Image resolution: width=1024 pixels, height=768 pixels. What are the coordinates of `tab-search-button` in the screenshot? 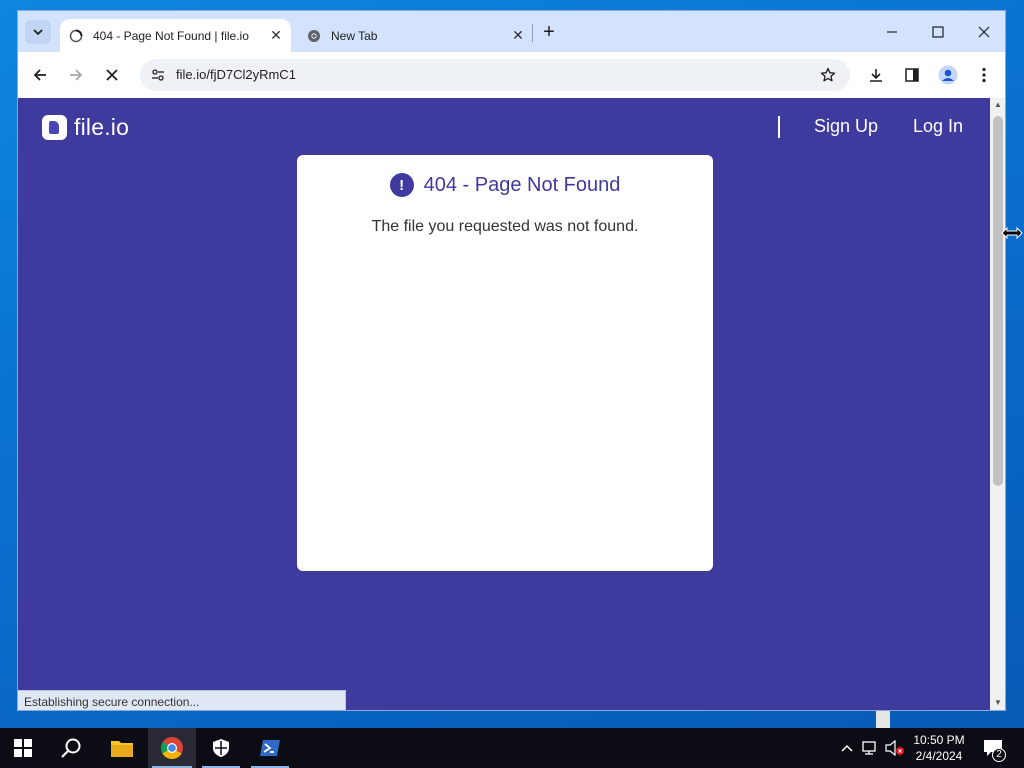 It's located at (38, 32).